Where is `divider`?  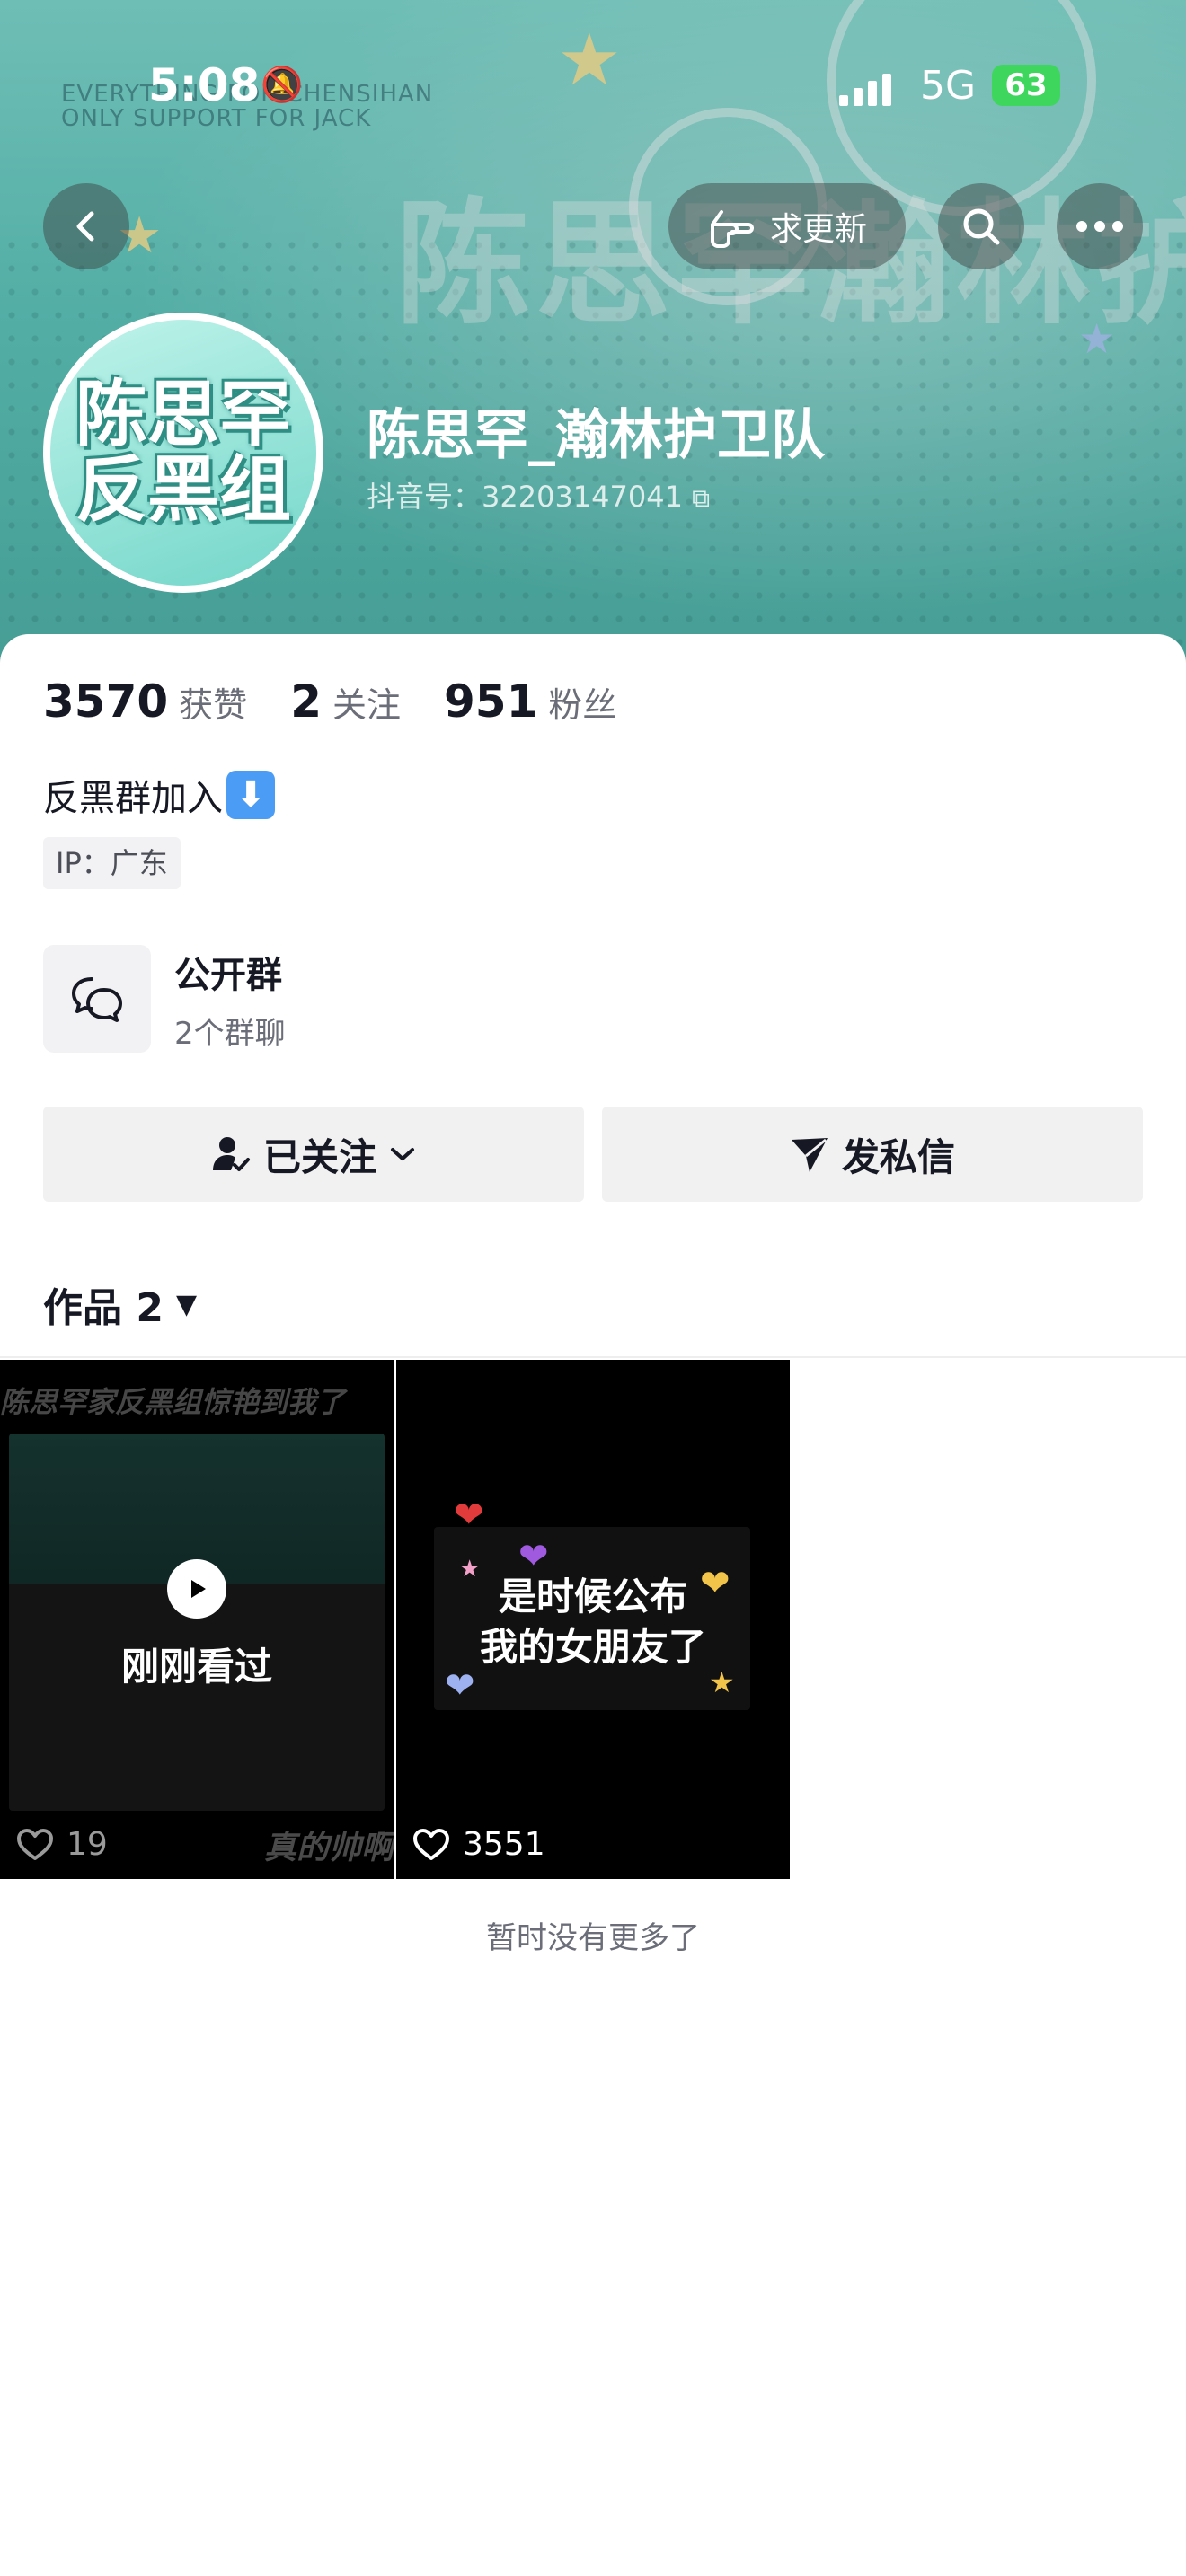 divider is located at coordinates (593, 1357).